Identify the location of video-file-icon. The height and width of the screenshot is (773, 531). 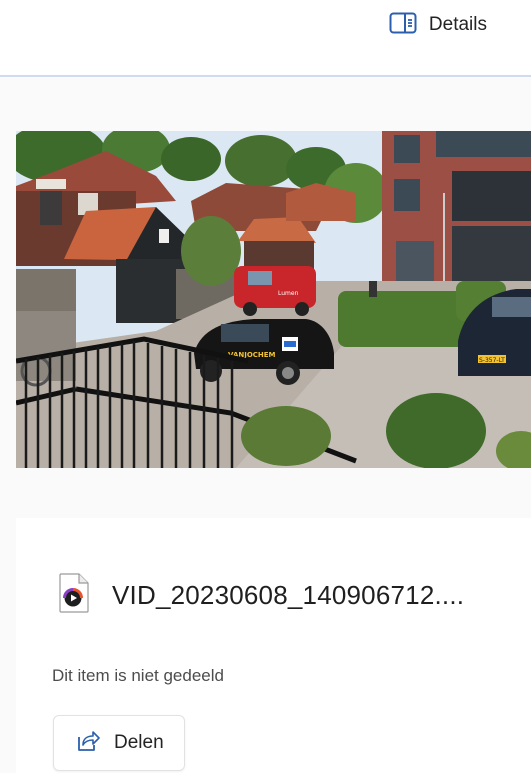
(74, 595).